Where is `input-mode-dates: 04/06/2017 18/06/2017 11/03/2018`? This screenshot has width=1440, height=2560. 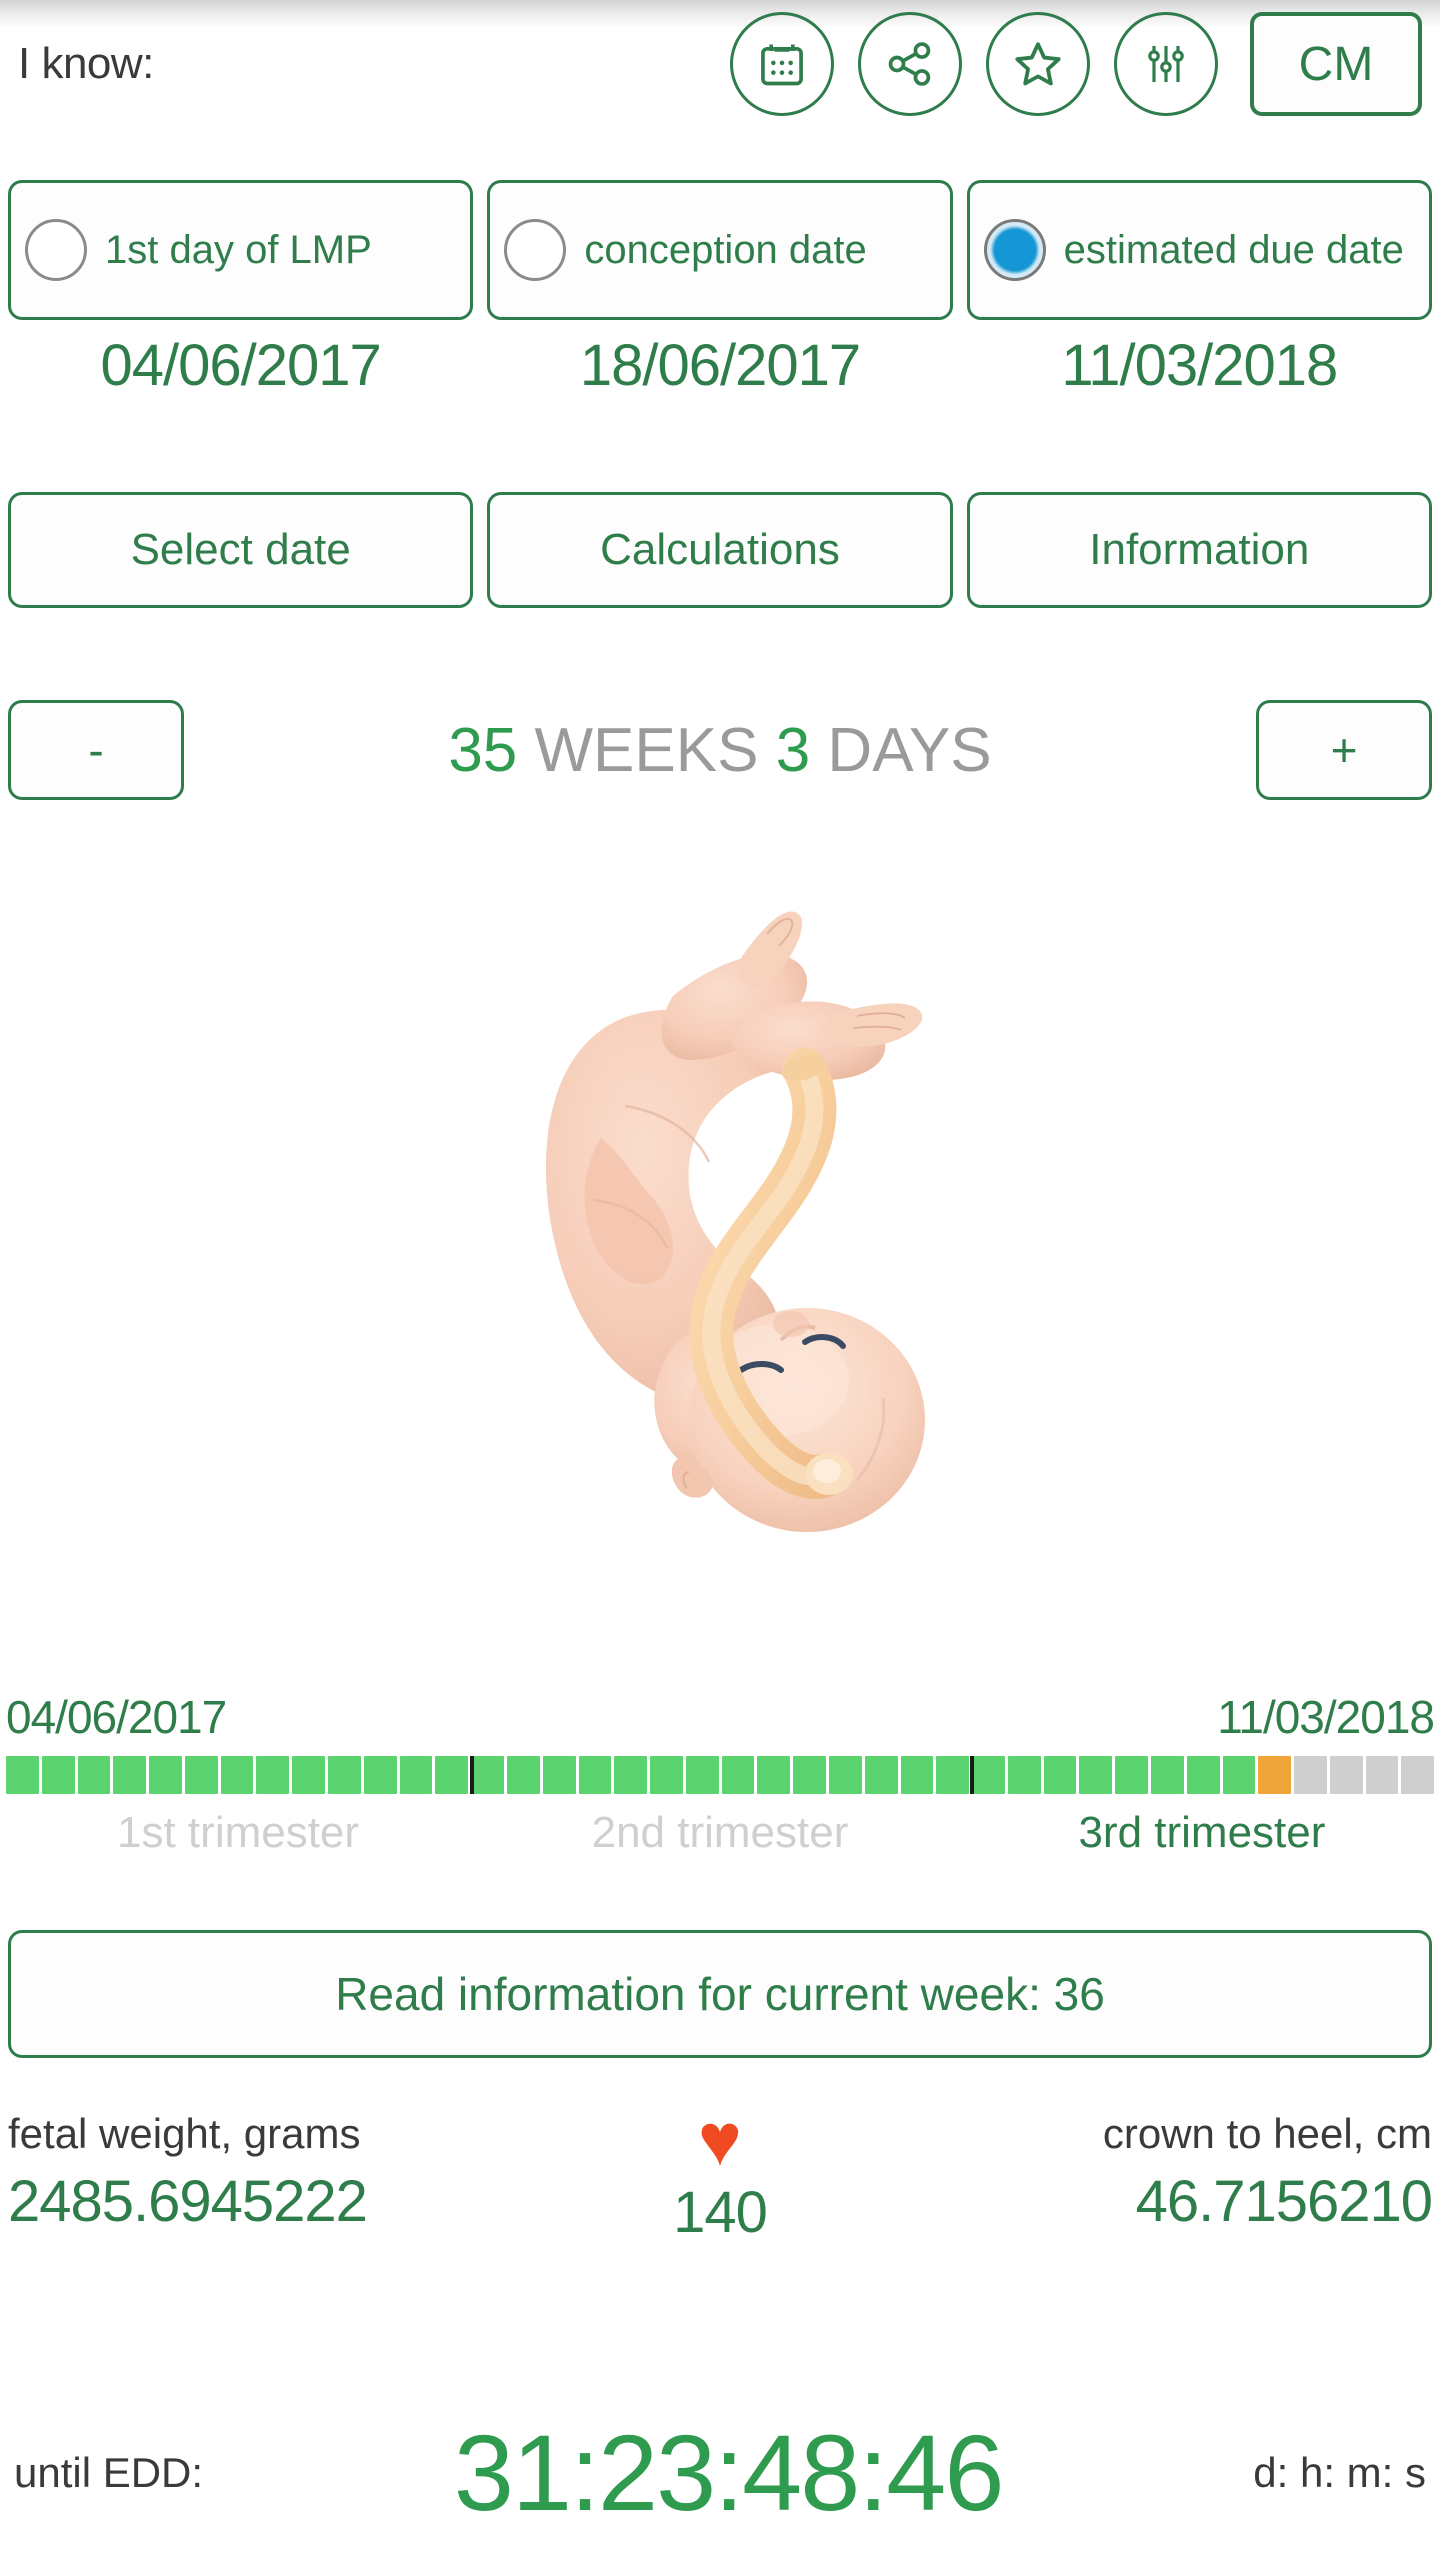 input-mode-dates: 04/06/2017 18/06/2017 11/03/2018 is located at coordinates (720, 365).